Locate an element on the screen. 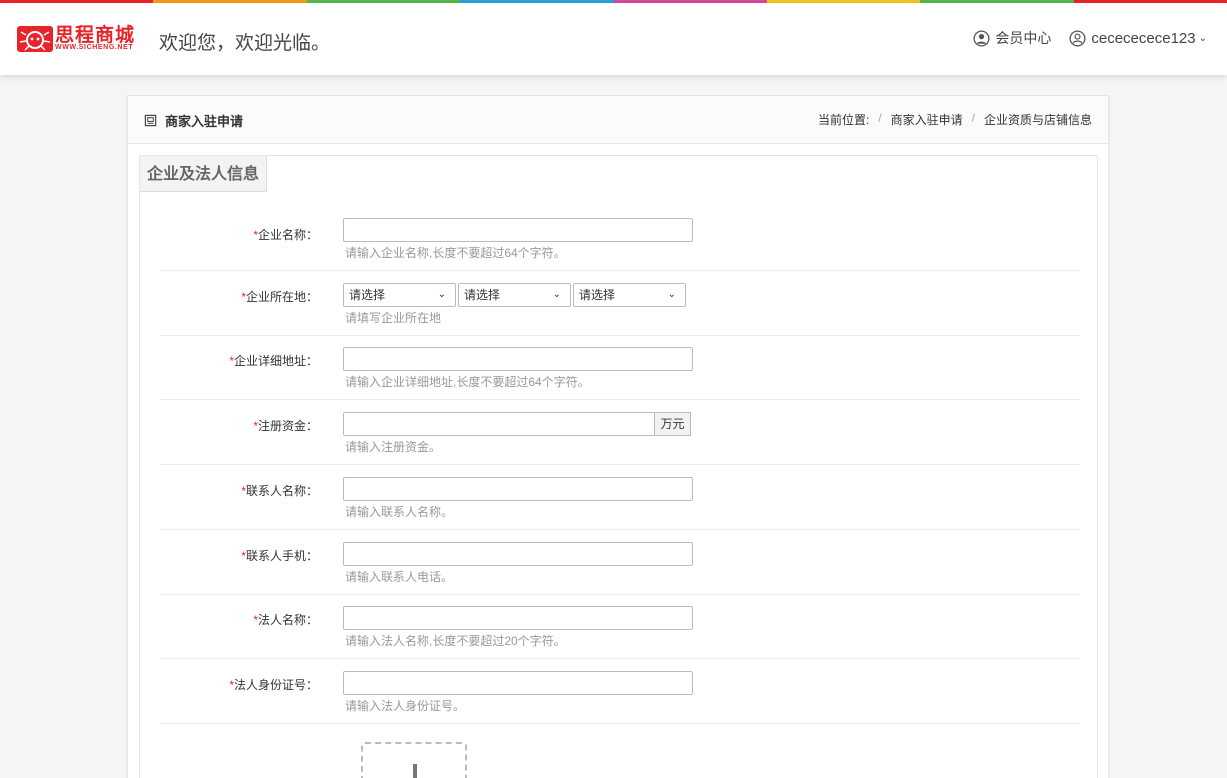  company-name-input is located at coordinates (518, 230).